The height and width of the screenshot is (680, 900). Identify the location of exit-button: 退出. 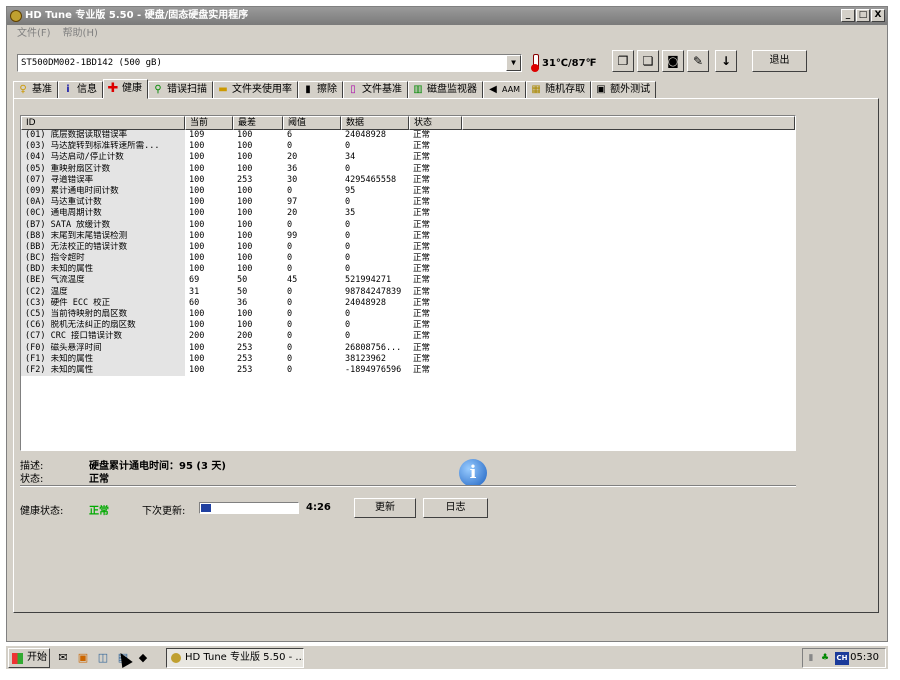
(779, 61).